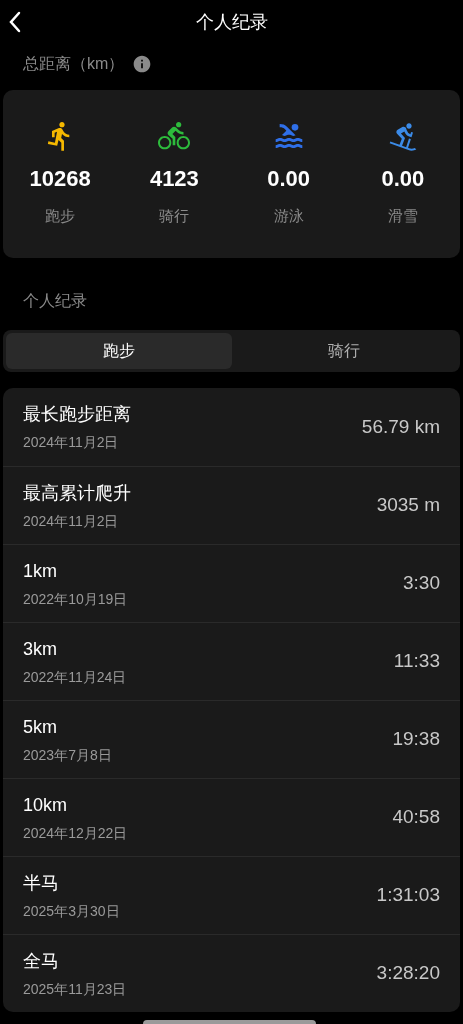  What do you see at coordinates (421, 583) in the screenshot?
I see `record-value: 3:30` at bounding box center [421, 583].